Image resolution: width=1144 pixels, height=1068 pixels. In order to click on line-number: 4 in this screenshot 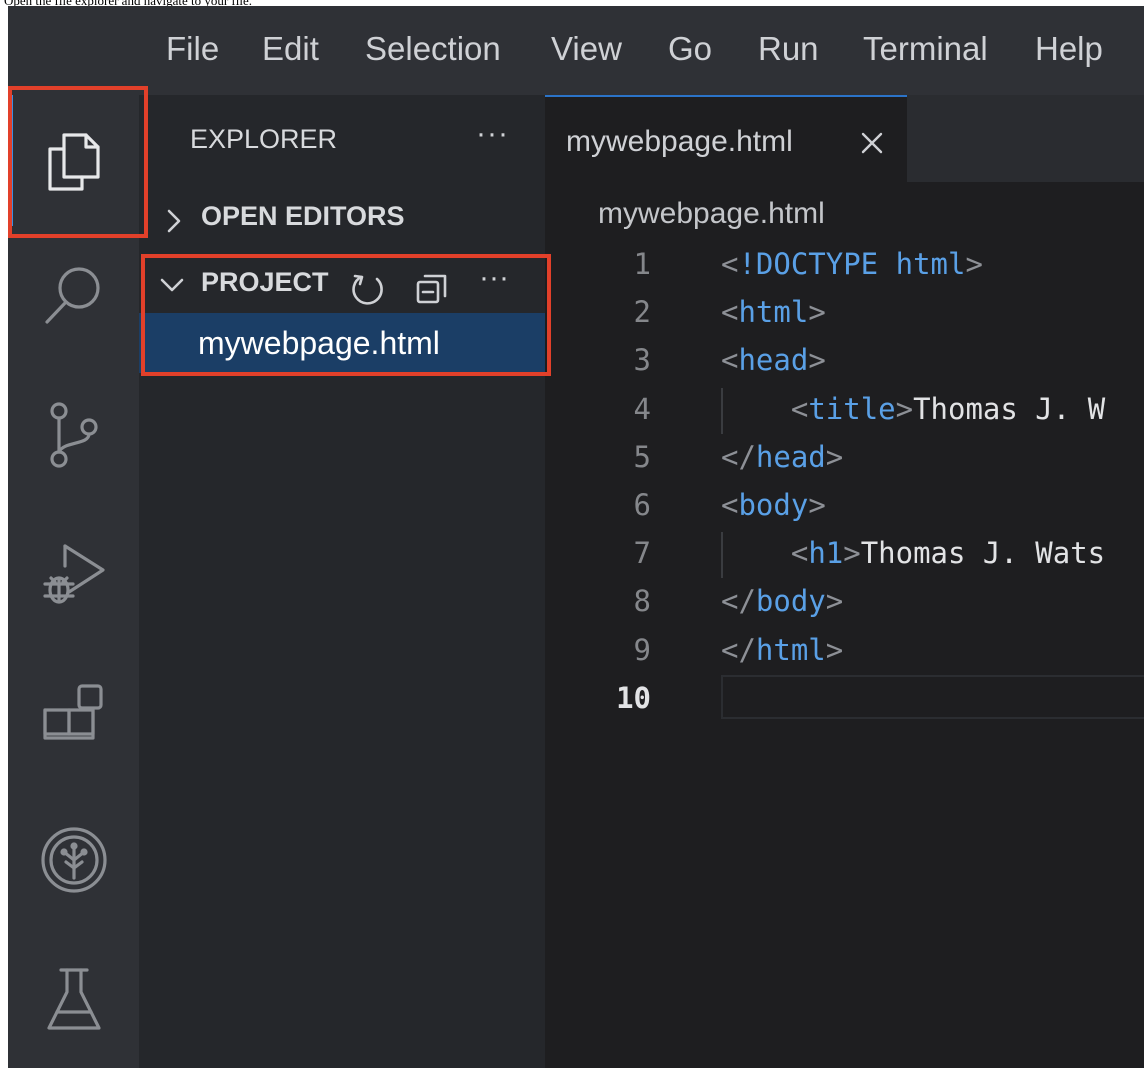, I will do `click(642, 409)`.